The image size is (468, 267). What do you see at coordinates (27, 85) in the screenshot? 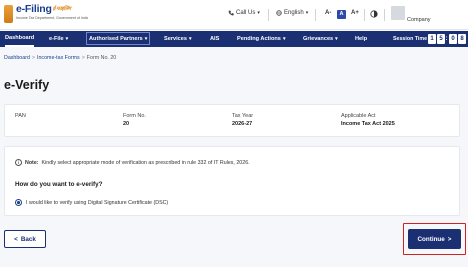
I see `page-title: e-Verify` at bounding box center [27, 85].